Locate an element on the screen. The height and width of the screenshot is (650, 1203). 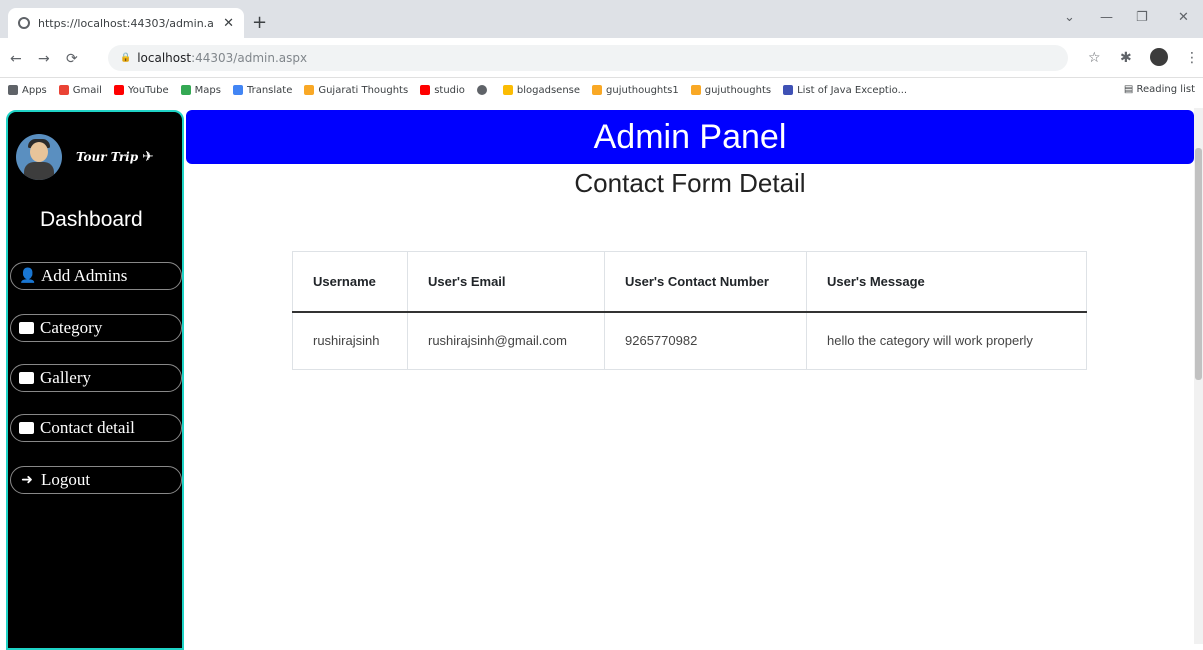
bookmark-translate: Translate is located at coordinates (262, 90).